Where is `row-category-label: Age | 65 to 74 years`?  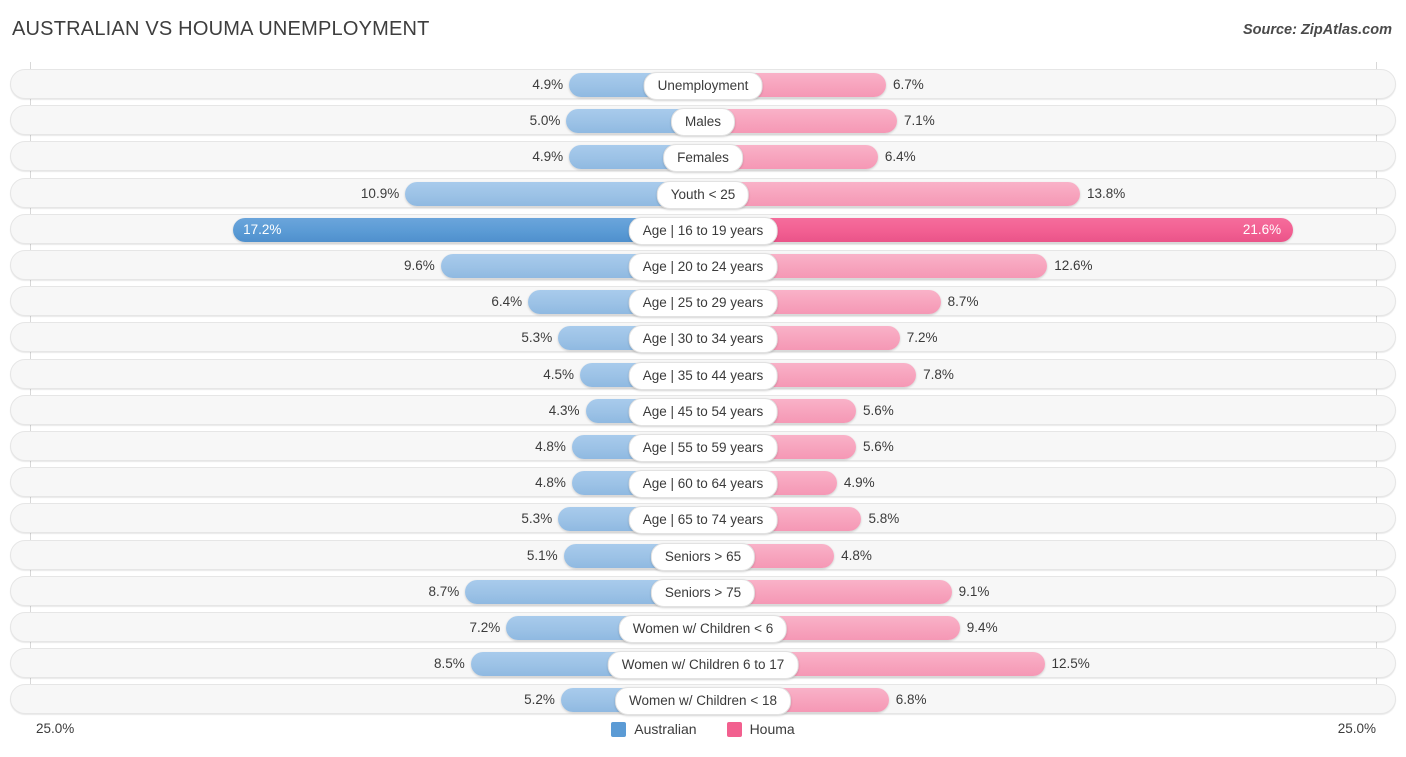
row-category-label: Age | 65 to 74 years is located at coordinates (703, 520).